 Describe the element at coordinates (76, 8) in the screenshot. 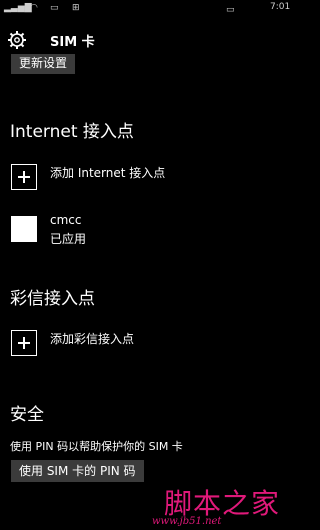

I see `network-icon: ⊞` at that location.